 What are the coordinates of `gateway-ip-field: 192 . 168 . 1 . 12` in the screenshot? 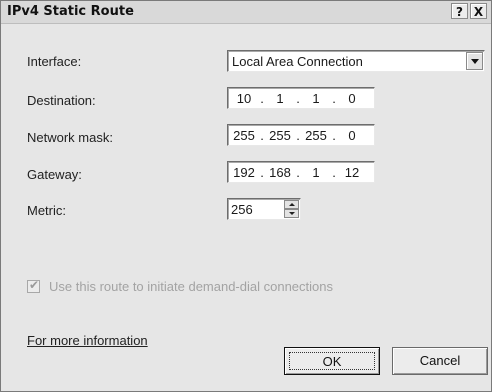 It's located at (301, 172).